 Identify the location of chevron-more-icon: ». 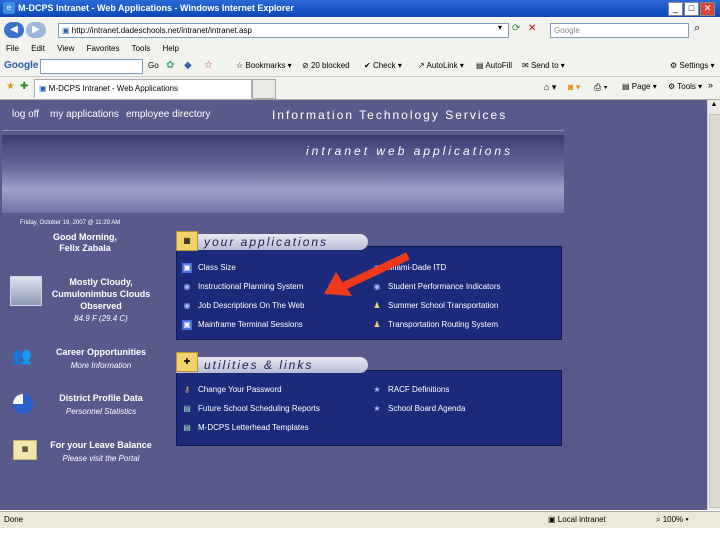
(710, 85).